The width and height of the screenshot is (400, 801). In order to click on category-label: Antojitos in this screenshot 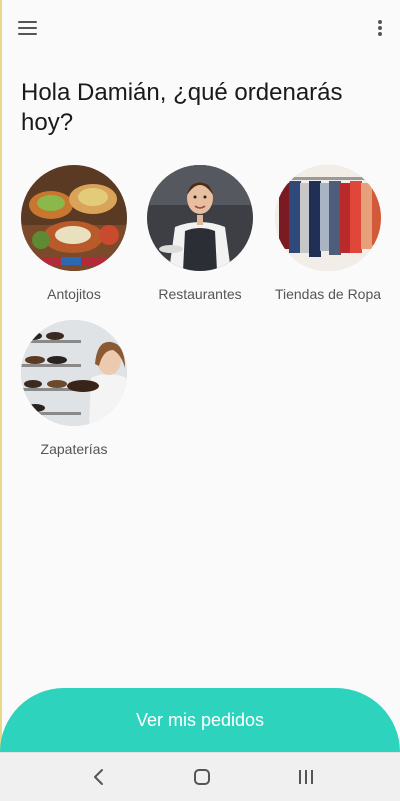, I will do `click(74, 294)`.